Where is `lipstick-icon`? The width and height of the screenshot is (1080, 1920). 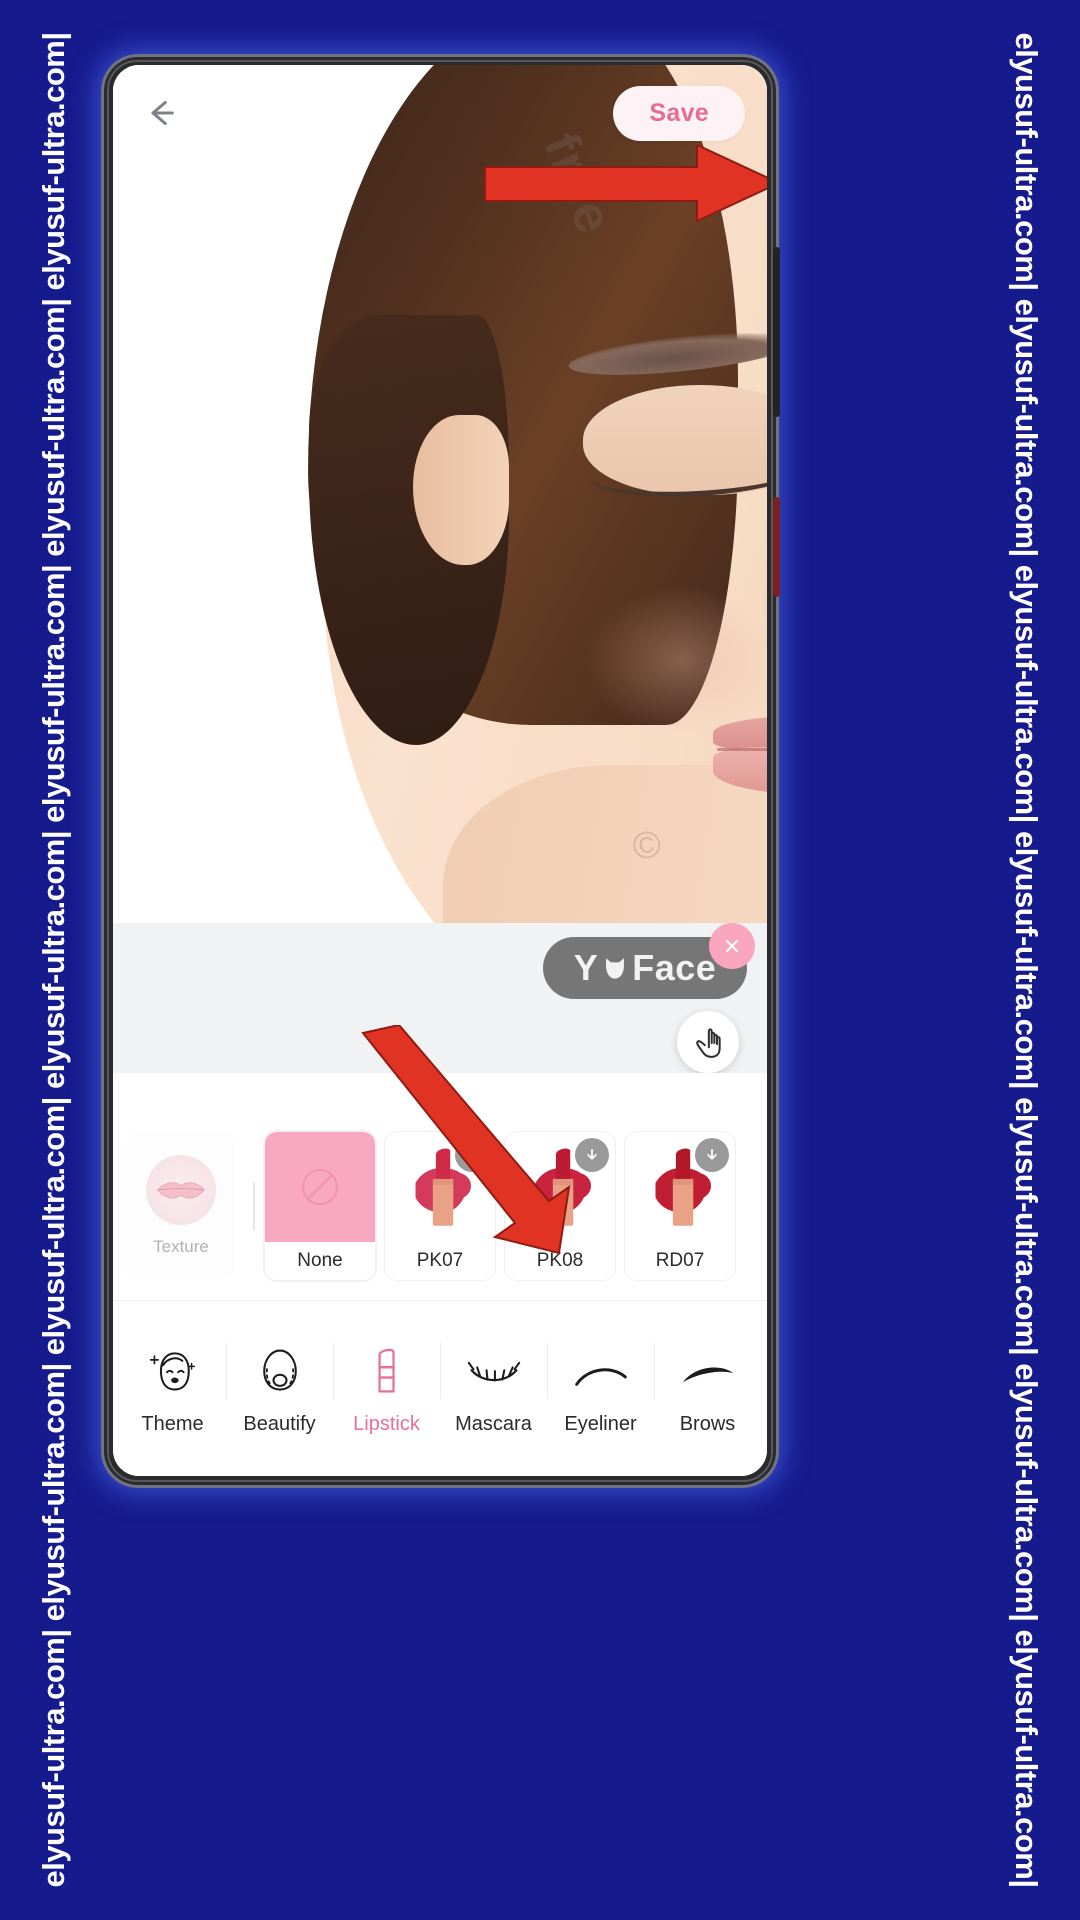
lipstick-icon is located at coordinates (387, 1369).